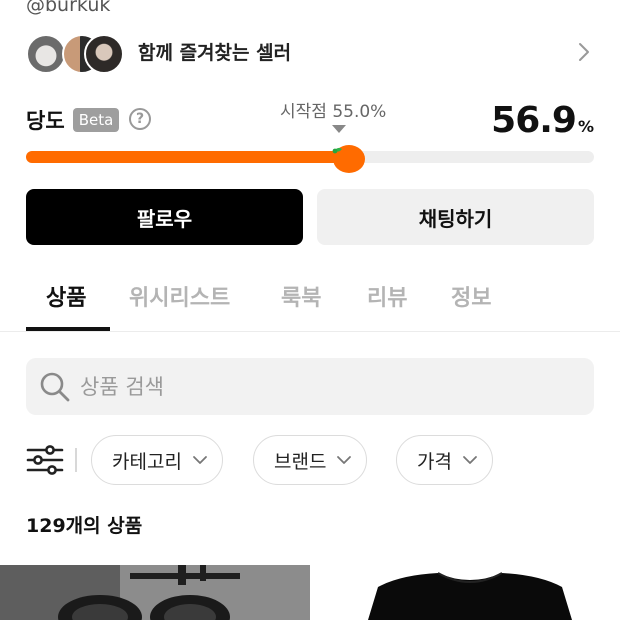 This screenshot has width=620, height=620. I want to click on filter-sliders-icon, so click(45, 460).